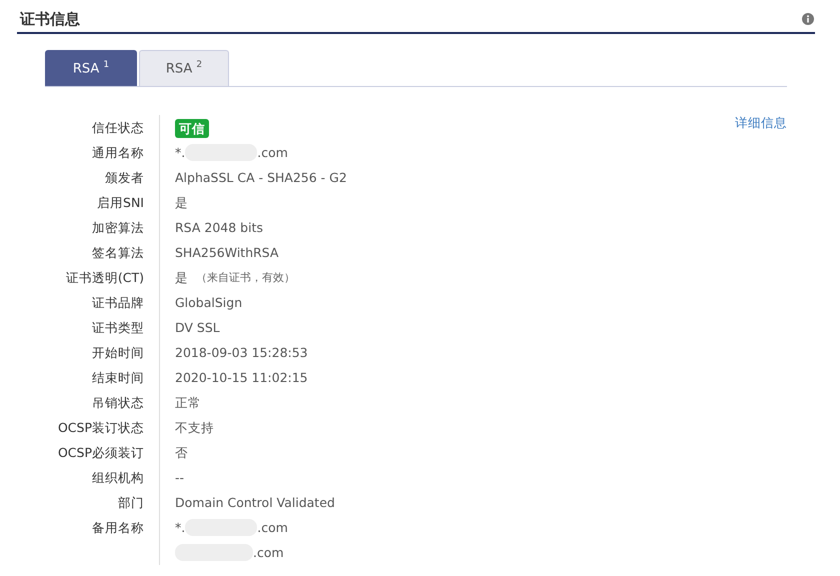 This screenshot has width=840, height=576. What do you see at coordinates (227, 253) in the screenshot?
I see `field-value: SHA256WithRSA` at bounding box center [227, 253].